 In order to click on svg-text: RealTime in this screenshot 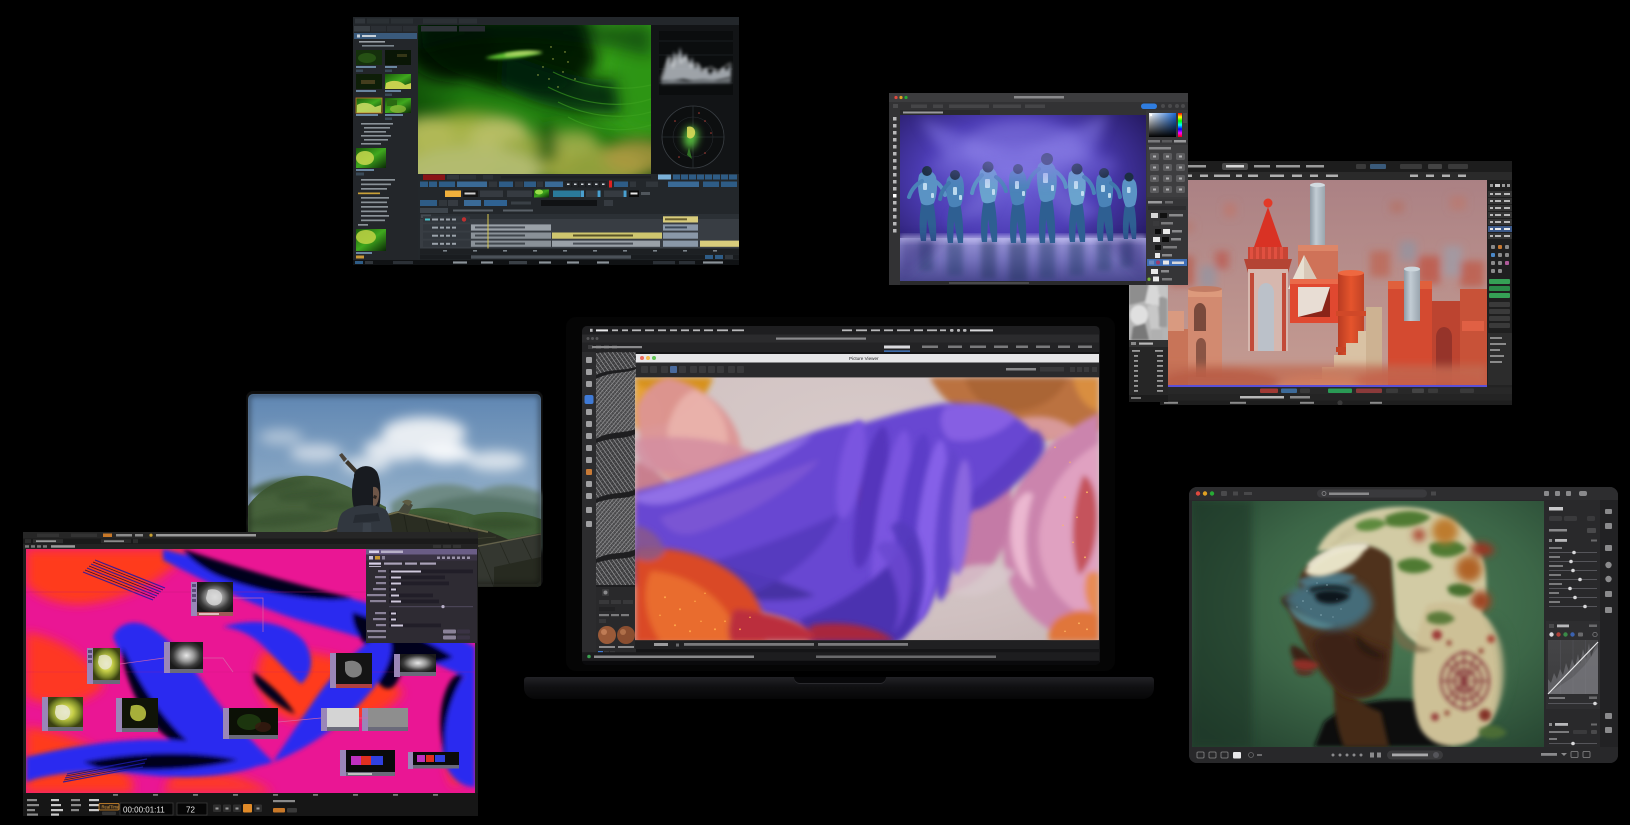, I will do `click(111, 807)`.